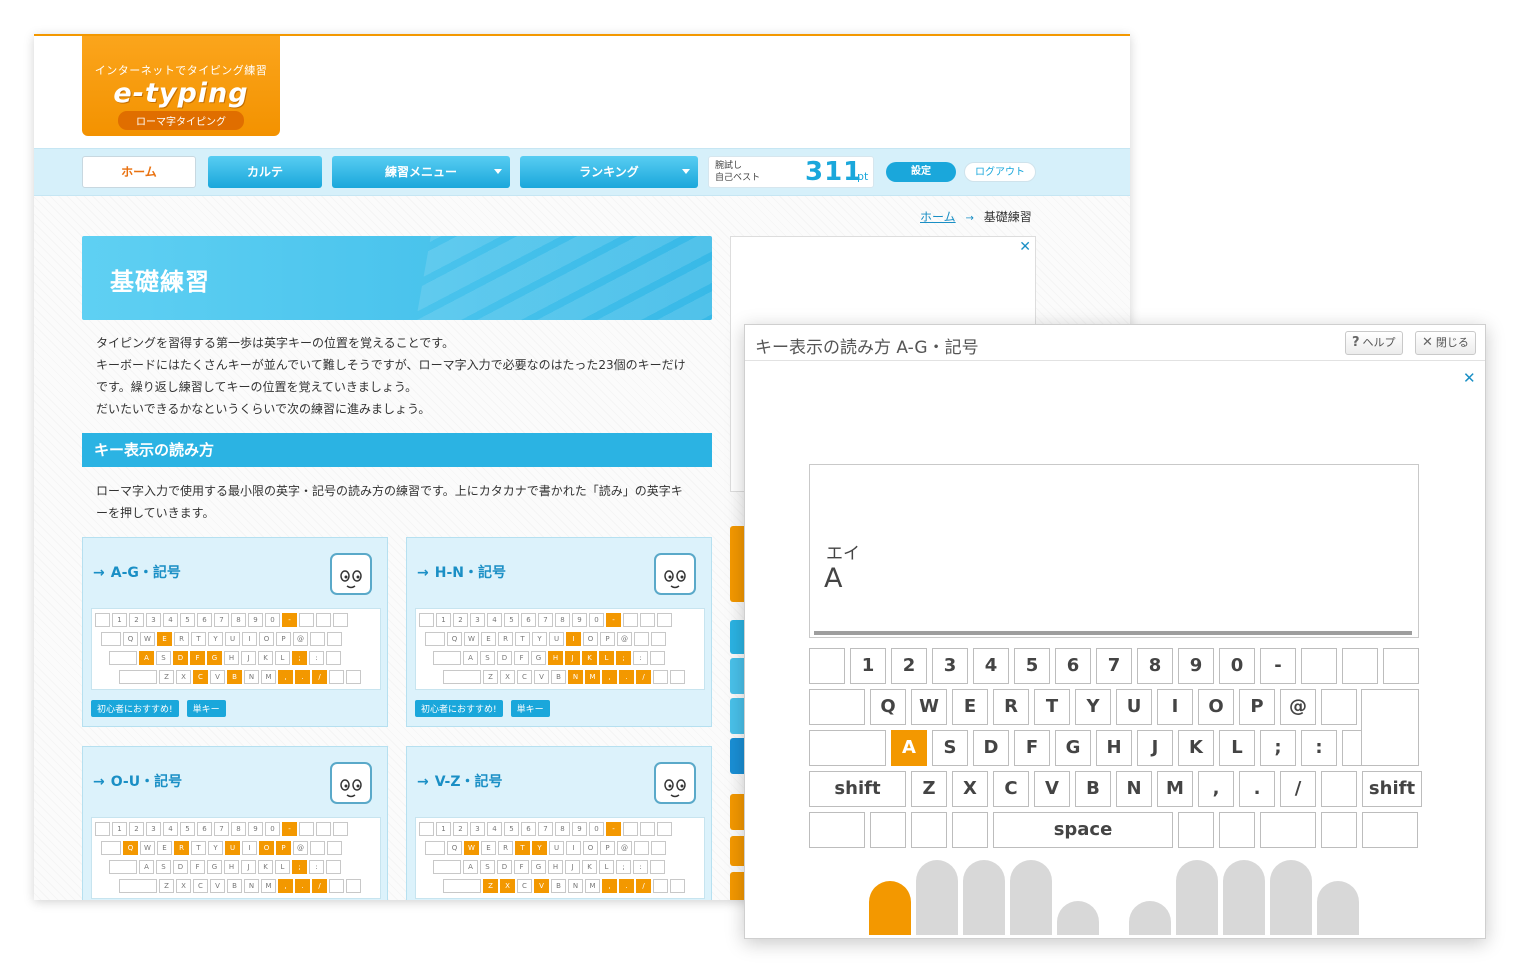 Image resolution: width=1520 pixels, height=980 pixels. I want to click on dismiss-icon: ✕, so click(1469, 378).